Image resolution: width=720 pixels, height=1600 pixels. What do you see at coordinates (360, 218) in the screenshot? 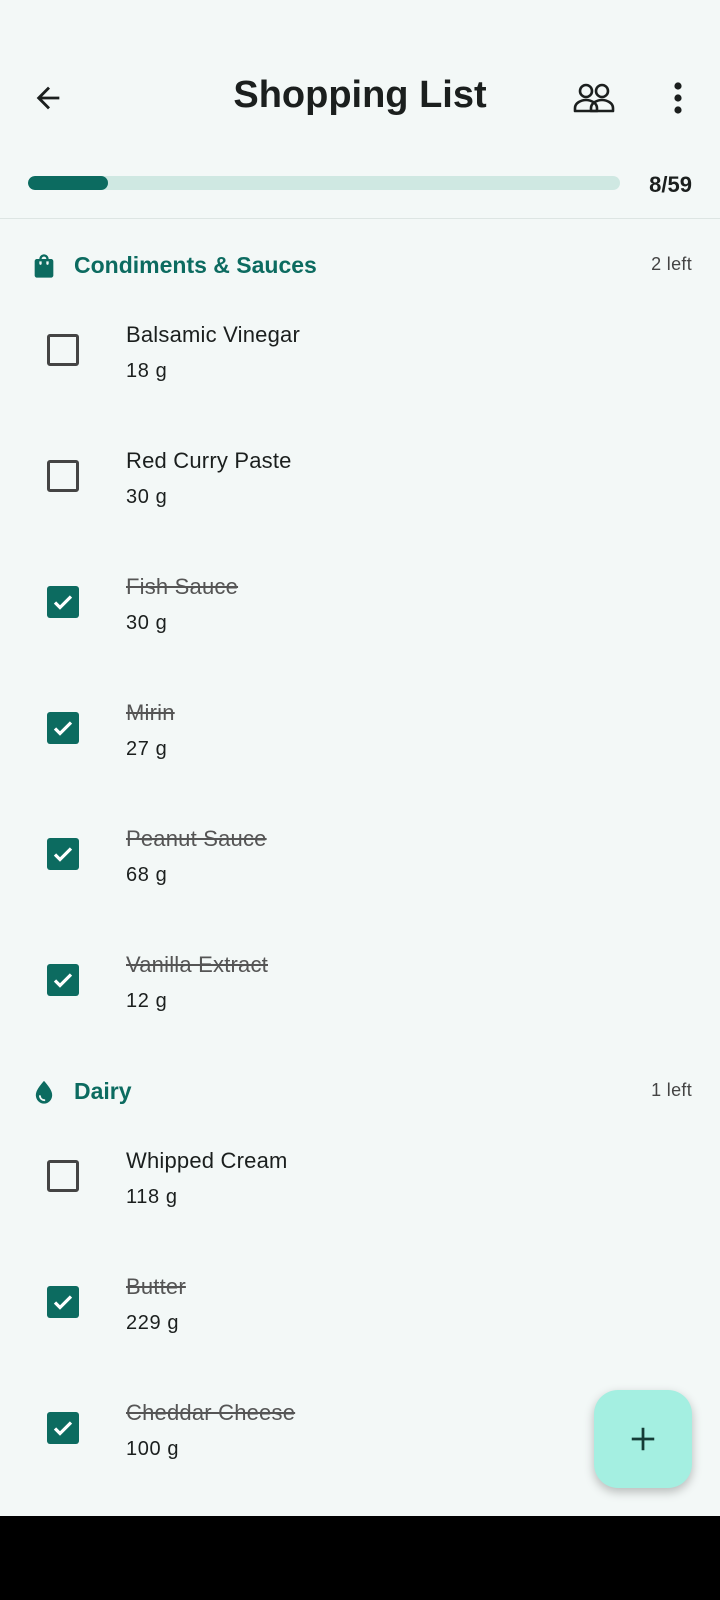
I see `divider` at bounding box center [360, 218].